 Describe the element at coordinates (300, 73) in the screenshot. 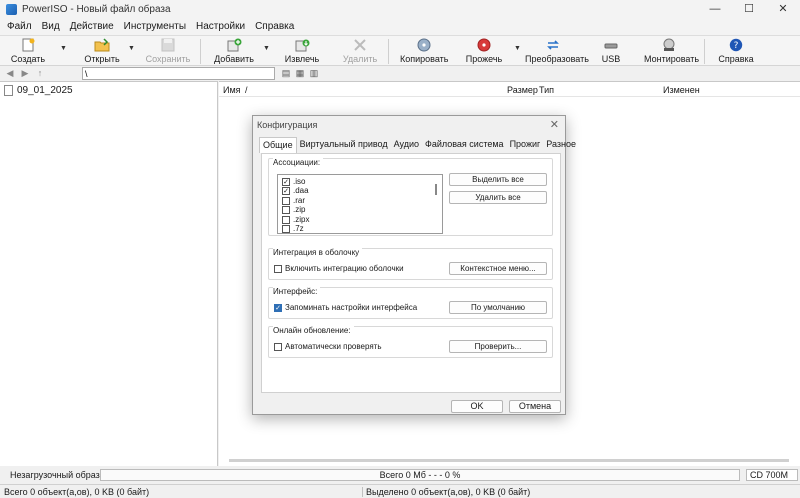

I see `view-mode-icon: ▦` at that location.